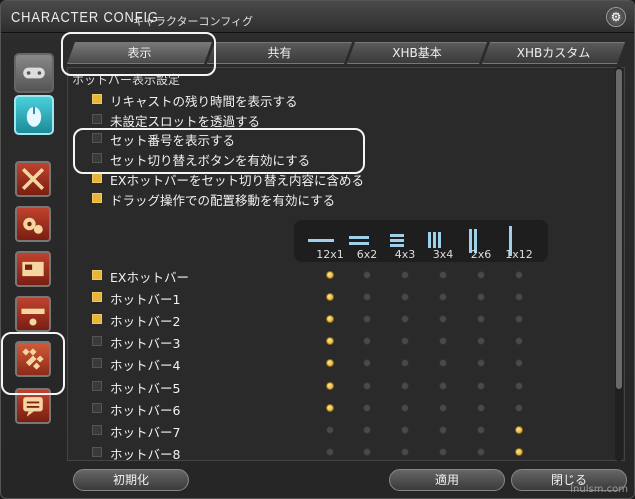 Image resolution: width=635 pixels, height=499 pixels. Describe the element at coordinates (145, 366) in the screenshot. I see `hotbar-label: ホットバー4` at that location.